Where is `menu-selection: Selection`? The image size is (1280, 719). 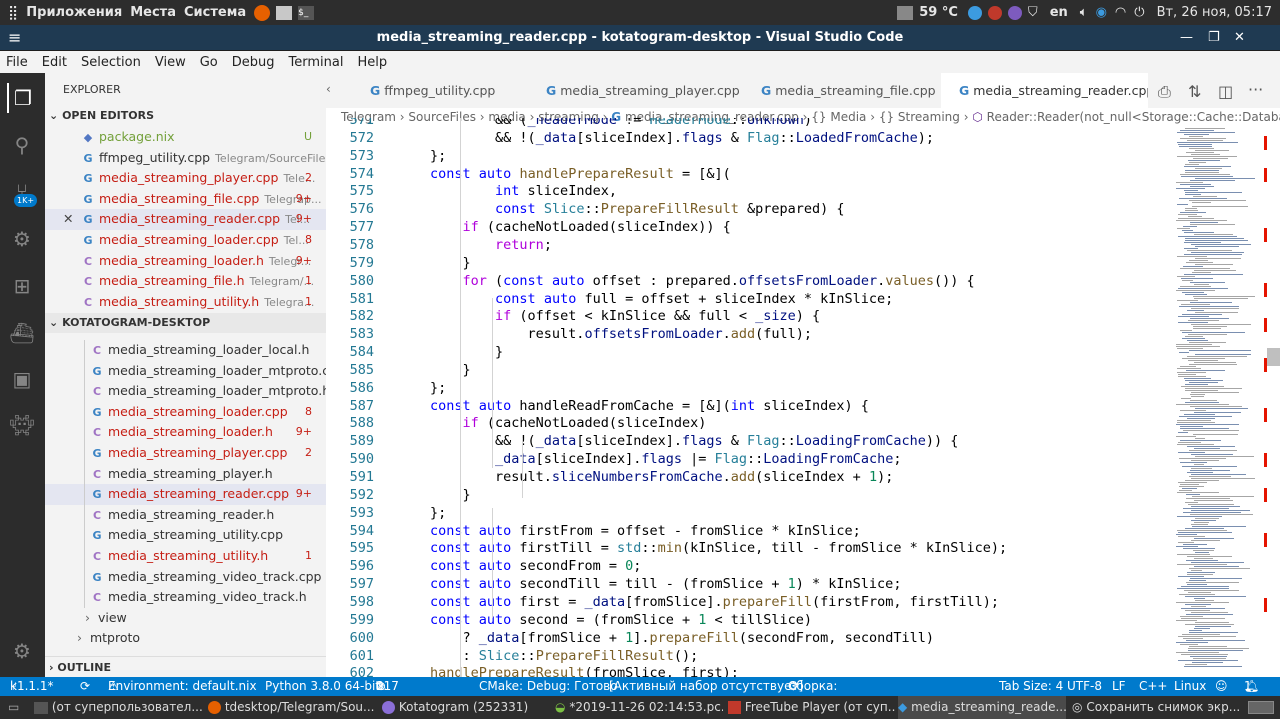
menu-selection: Selection is located at coordinates (111, 62).